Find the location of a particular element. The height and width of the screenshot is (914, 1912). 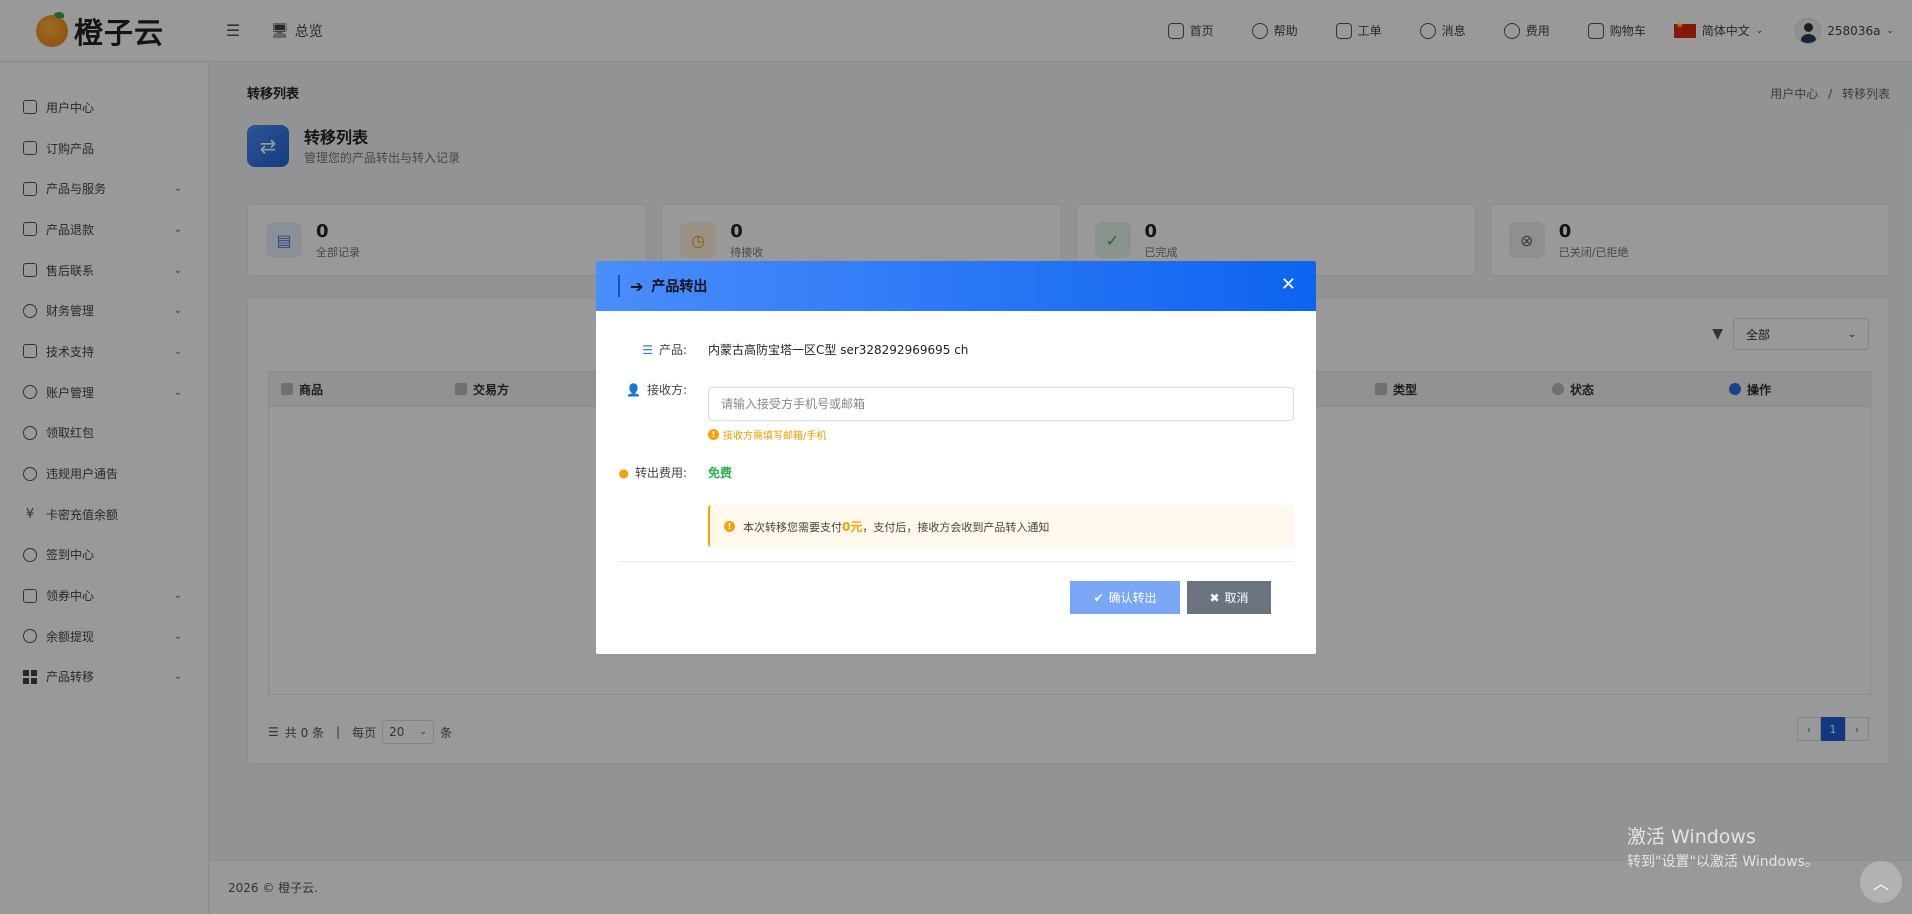

user-plus-icon: 👤 is located at coordinates (633, 389).